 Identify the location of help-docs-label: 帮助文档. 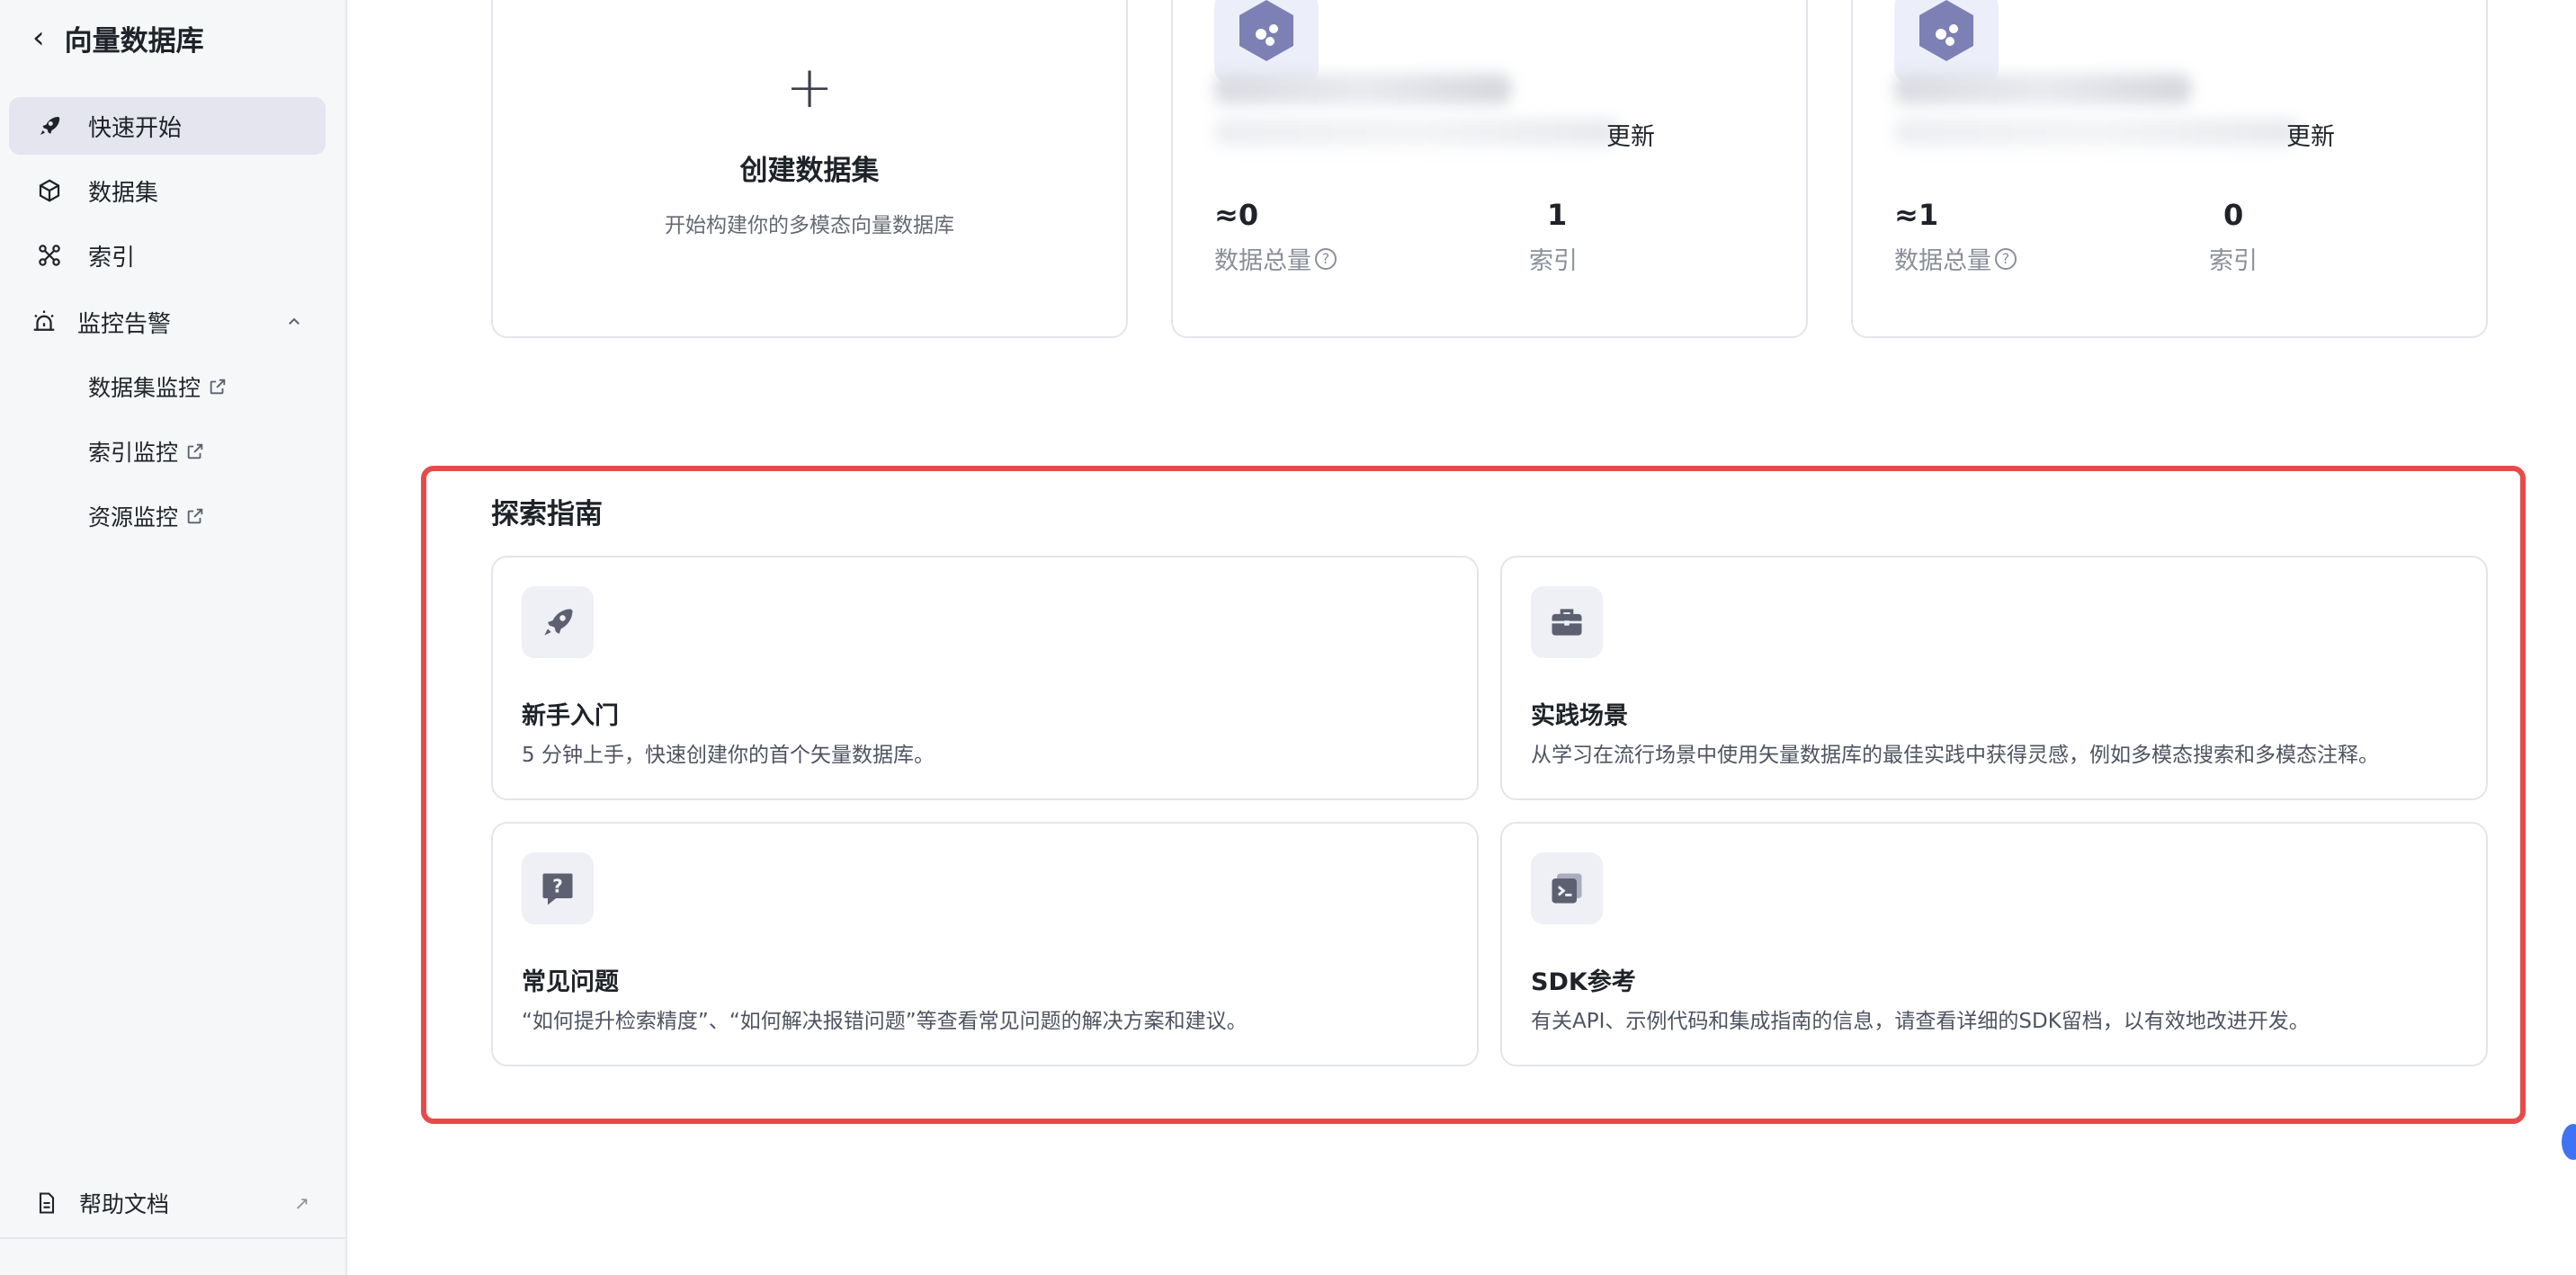
(124, 1204).